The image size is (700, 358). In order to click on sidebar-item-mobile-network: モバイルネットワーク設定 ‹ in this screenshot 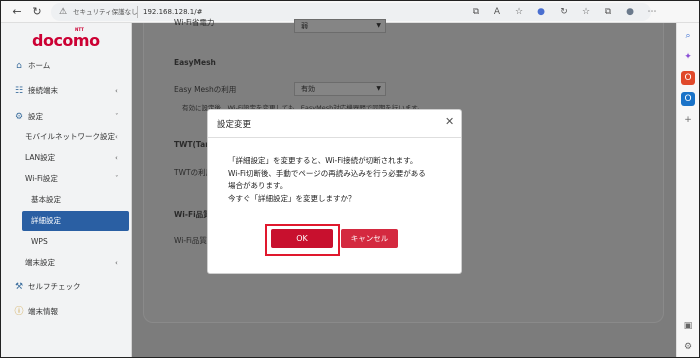, I will do `click(66, 137)`.